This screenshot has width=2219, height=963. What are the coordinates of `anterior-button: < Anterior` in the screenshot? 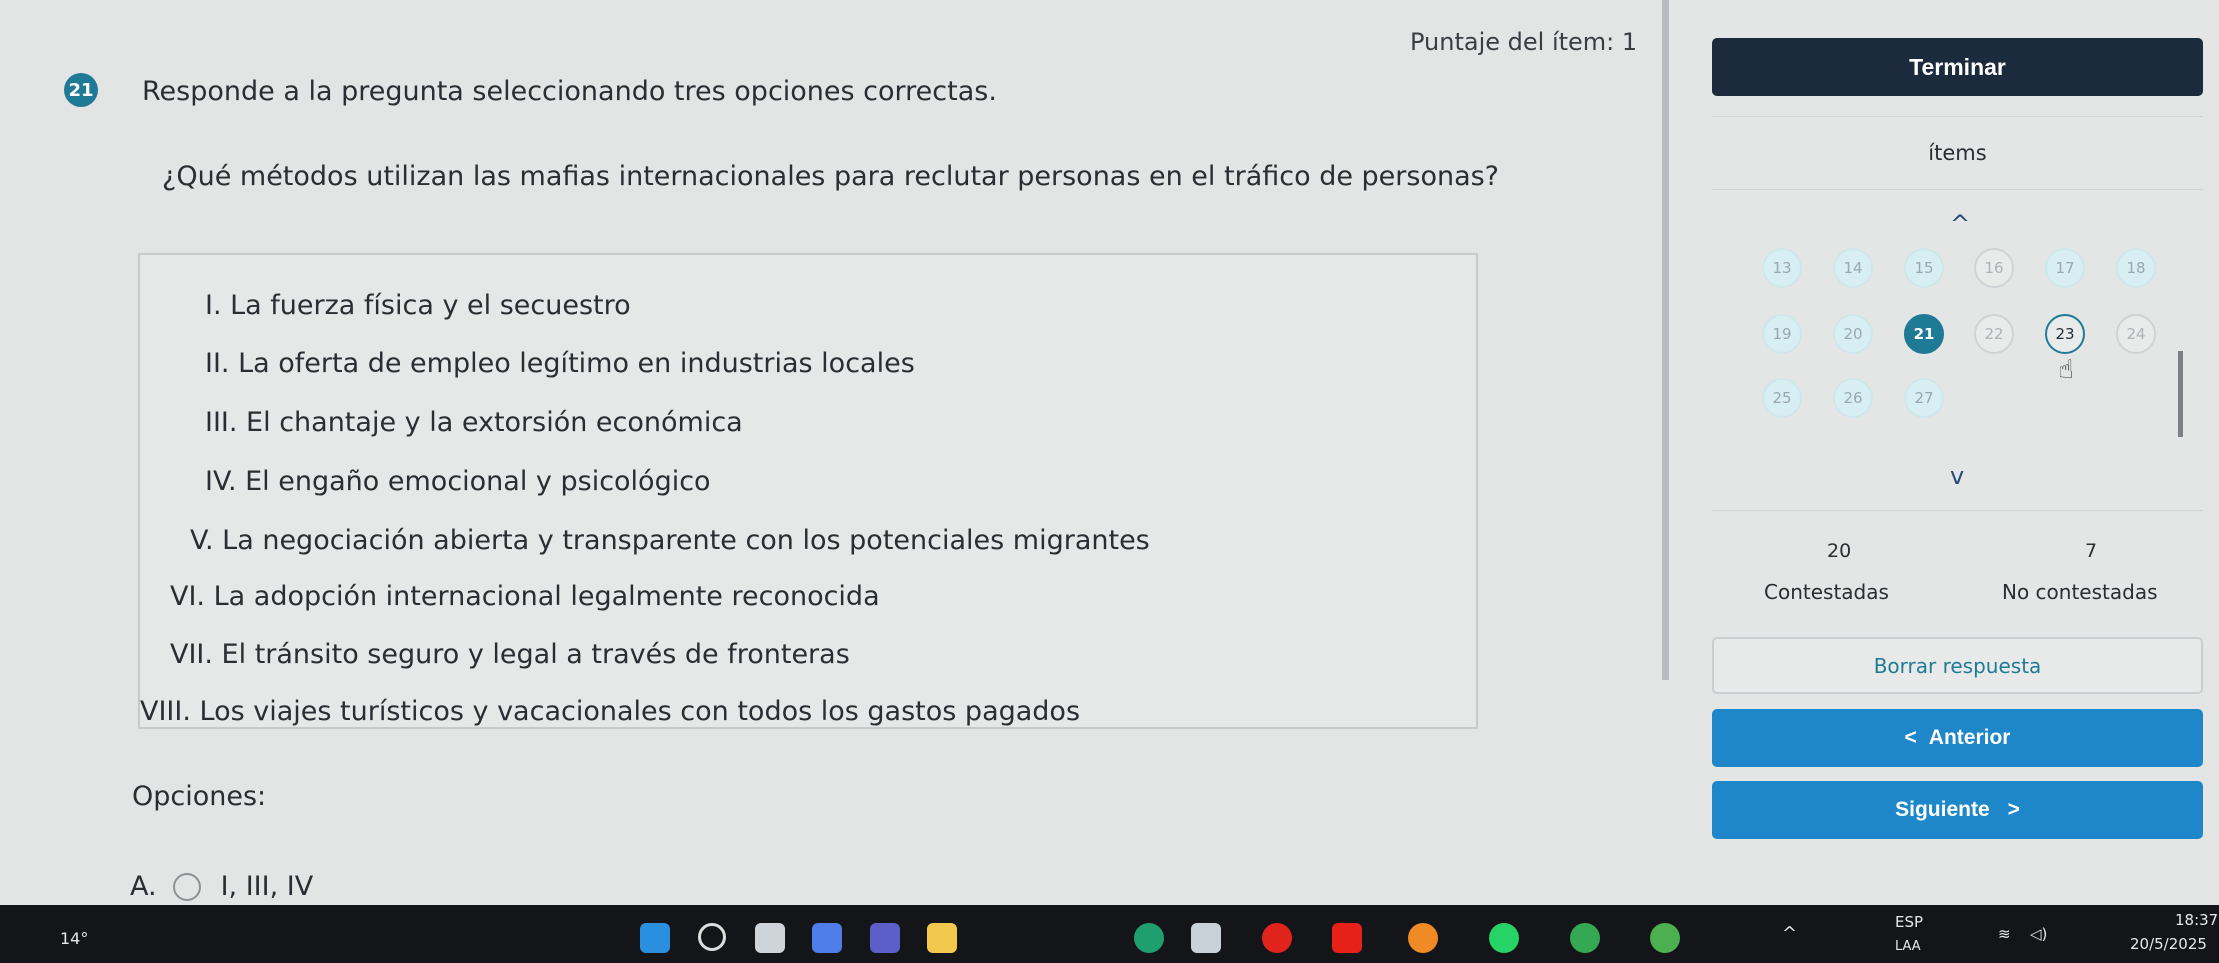 It's located at (1957, 738).